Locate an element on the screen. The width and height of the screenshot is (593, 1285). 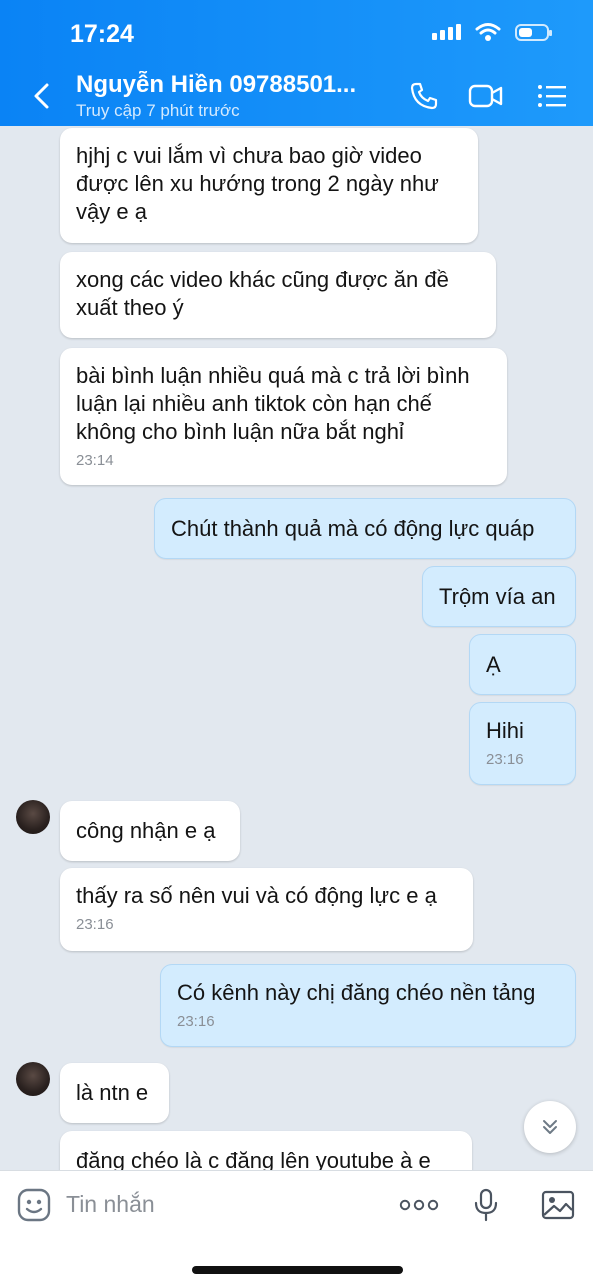
voice-message-button is located at coordinates (486, 1205).